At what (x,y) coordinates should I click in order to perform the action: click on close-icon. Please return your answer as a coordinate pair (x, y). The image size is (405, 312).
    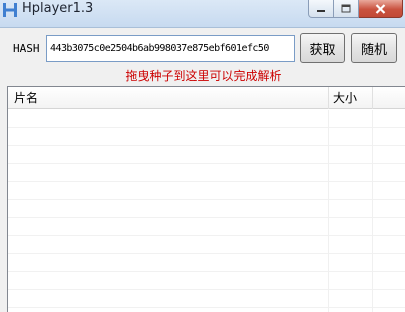
    Looking at the image, I should click on (380, 8).